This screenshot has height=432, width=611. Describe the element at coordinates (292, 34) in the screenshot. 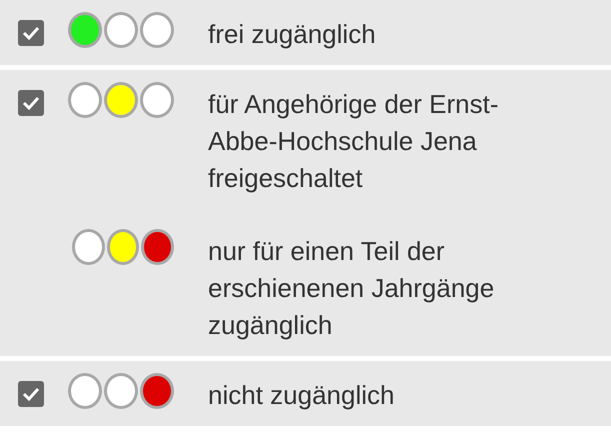

I see `access-label: frei zugänglich` at that location.